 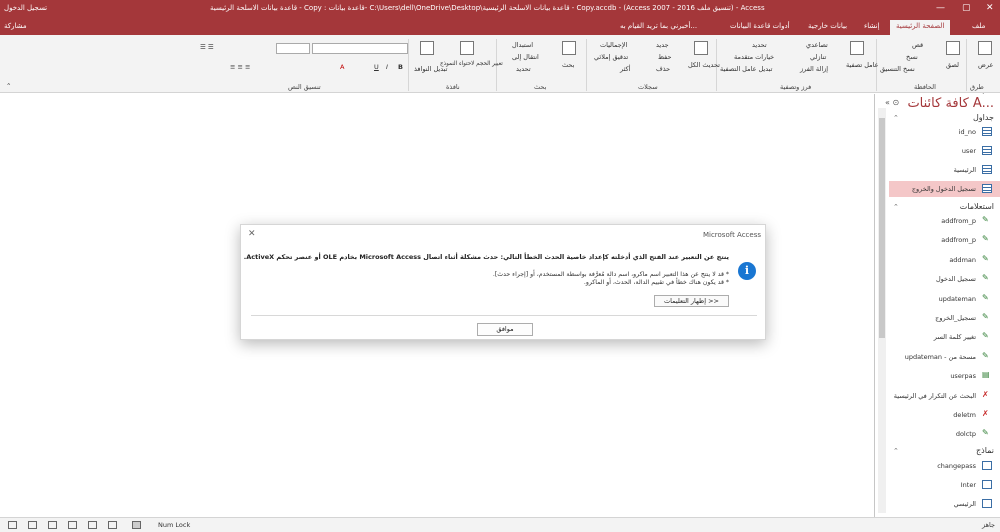 What do you see at coordinates (691, 301) in the screenshot?
I see `show-help-button: إظهار التعليمات >>` at bounding box center [691, 301].